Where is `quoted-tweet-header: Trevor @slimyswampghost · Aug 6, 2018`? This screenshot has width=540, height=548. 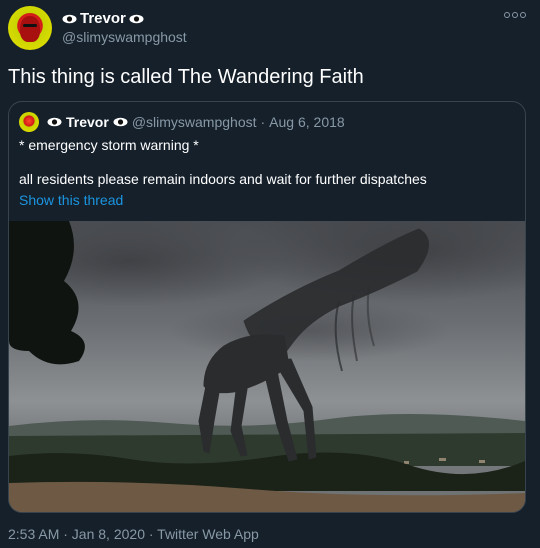
quoted-tweet-header: Trevor @slimyswampghost · Aug 6, 2018 is located at coordinates (182, 122).